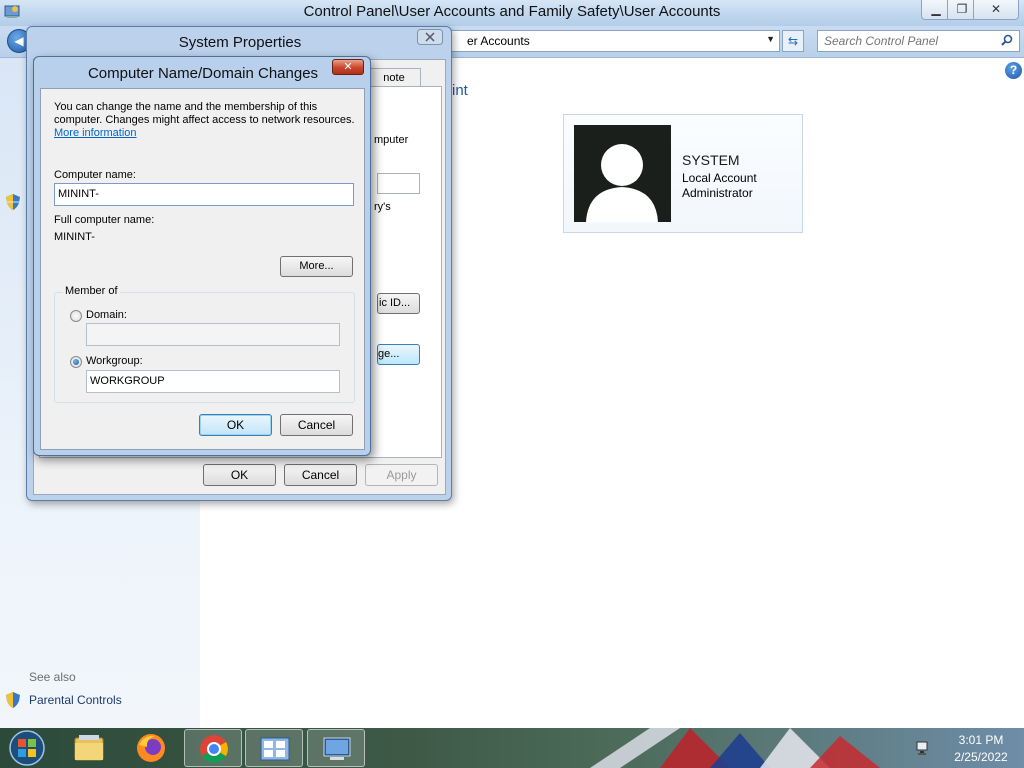 The height and width of the screenshot is (768, 1024). What do you see at coordinates (74, 237) in the screenshot?
I see `full-computer-name-value: MININT-` at bounding box center [74, 237].